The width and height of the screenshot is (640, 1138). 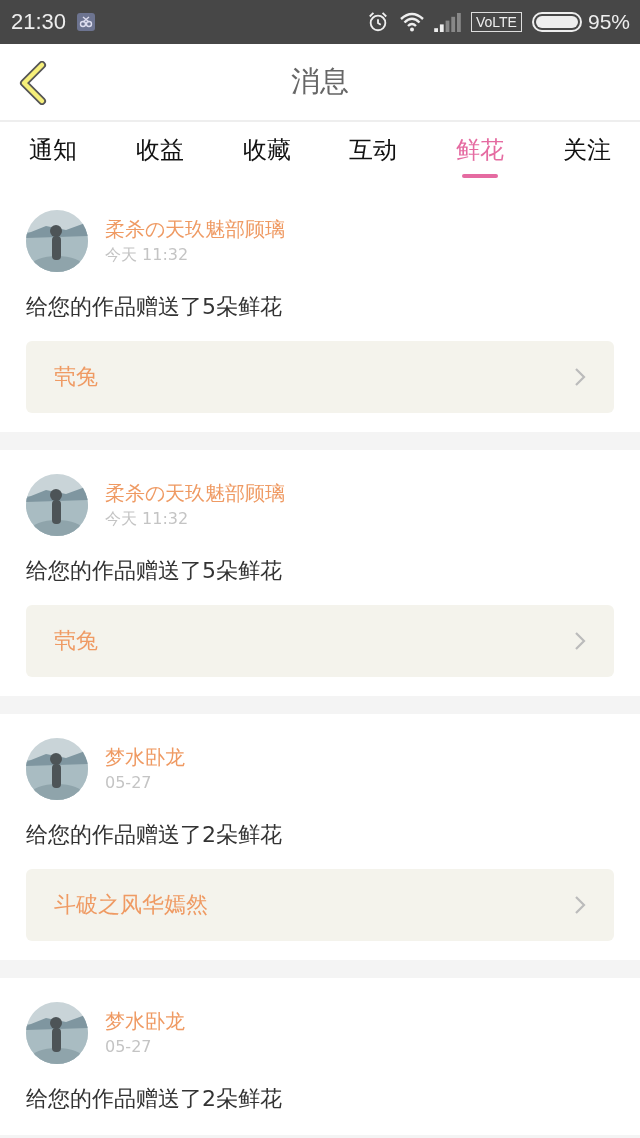 I want to click on battery-icon, so click(x=556, y=22).